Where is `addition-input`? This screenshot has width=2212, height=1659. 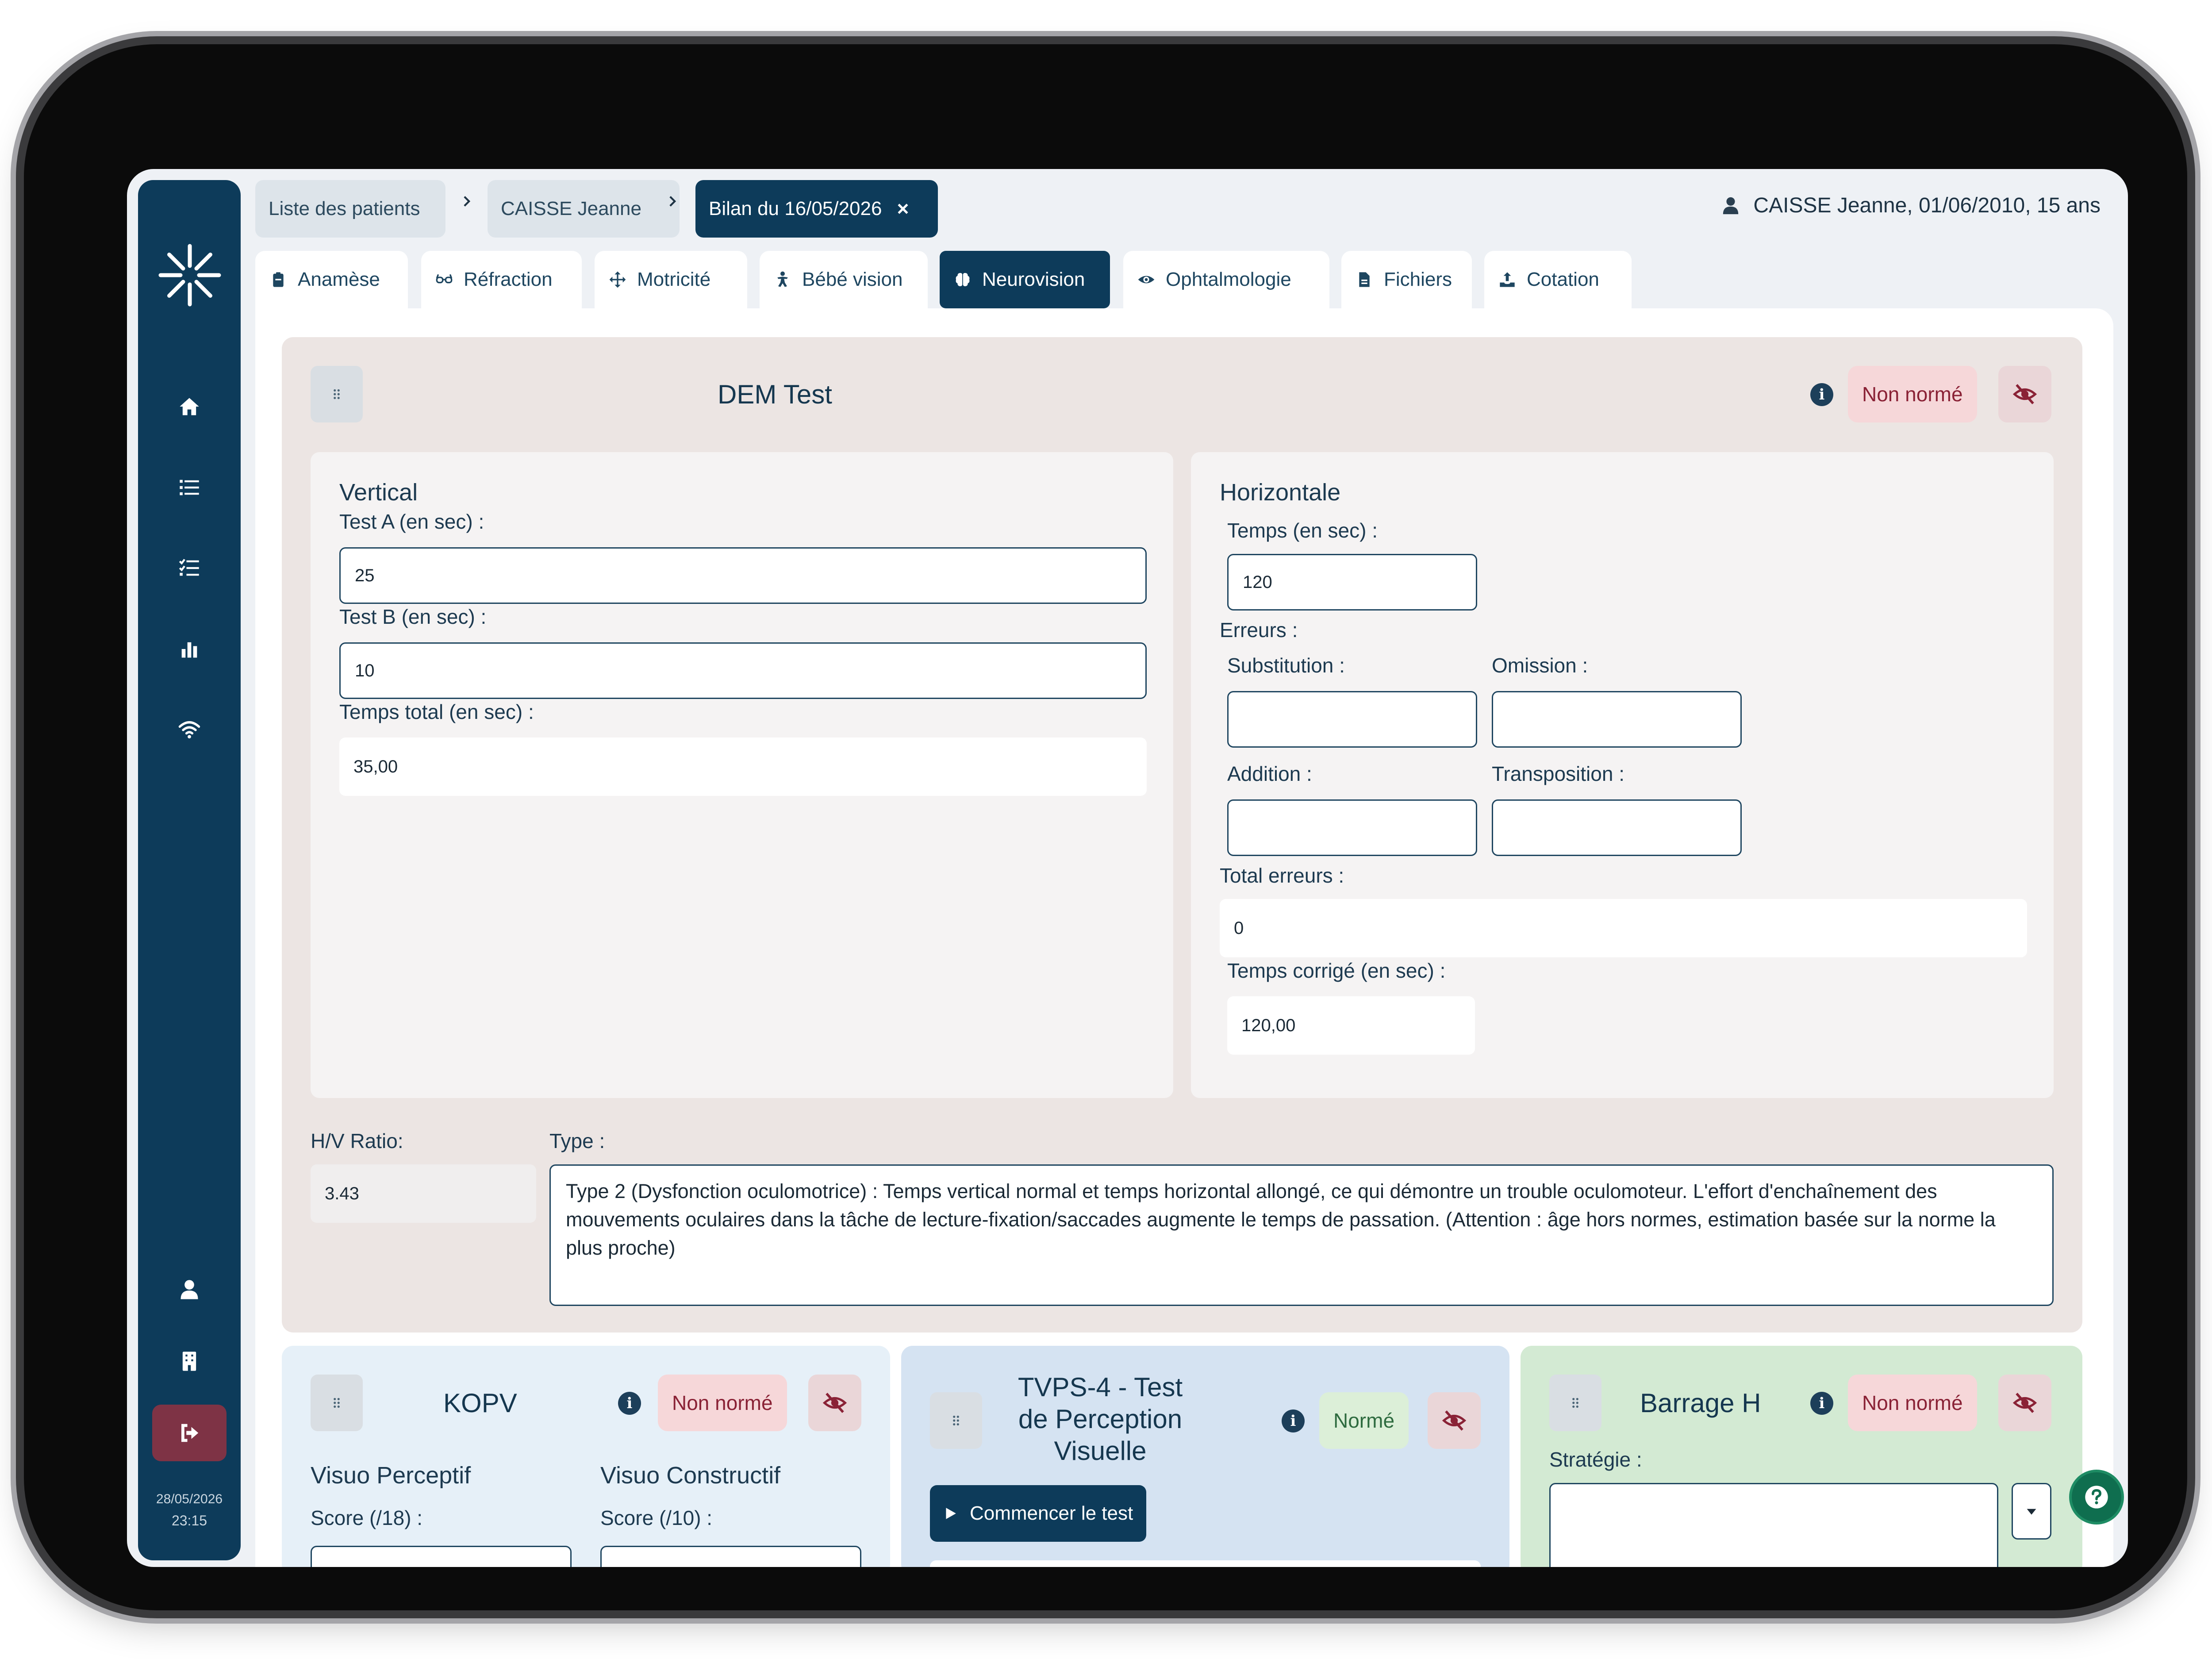 addition-input is located at coordinates (1352, 827).